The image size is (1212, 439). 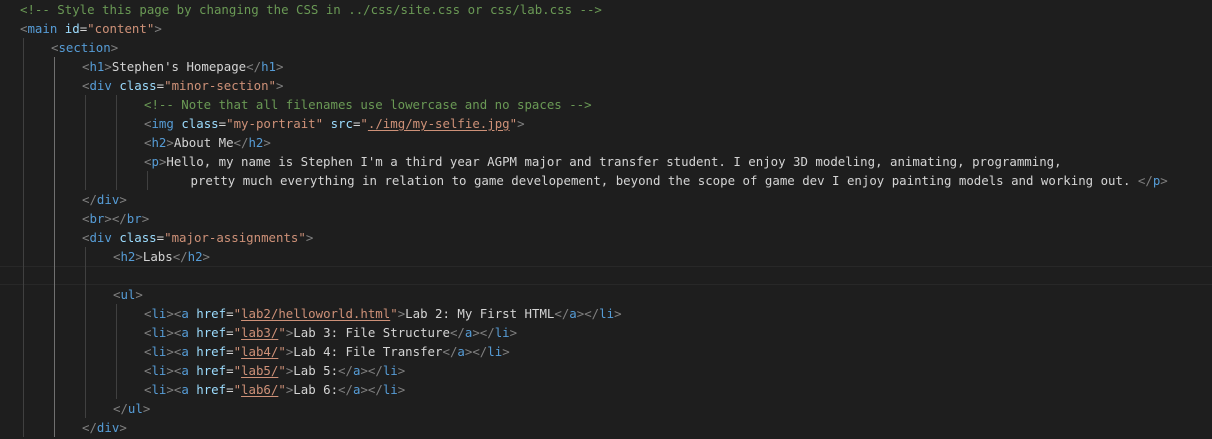 I want to click on code-line: <h1>Stephen's Homepage</h1>, so click(x=606, y=66).